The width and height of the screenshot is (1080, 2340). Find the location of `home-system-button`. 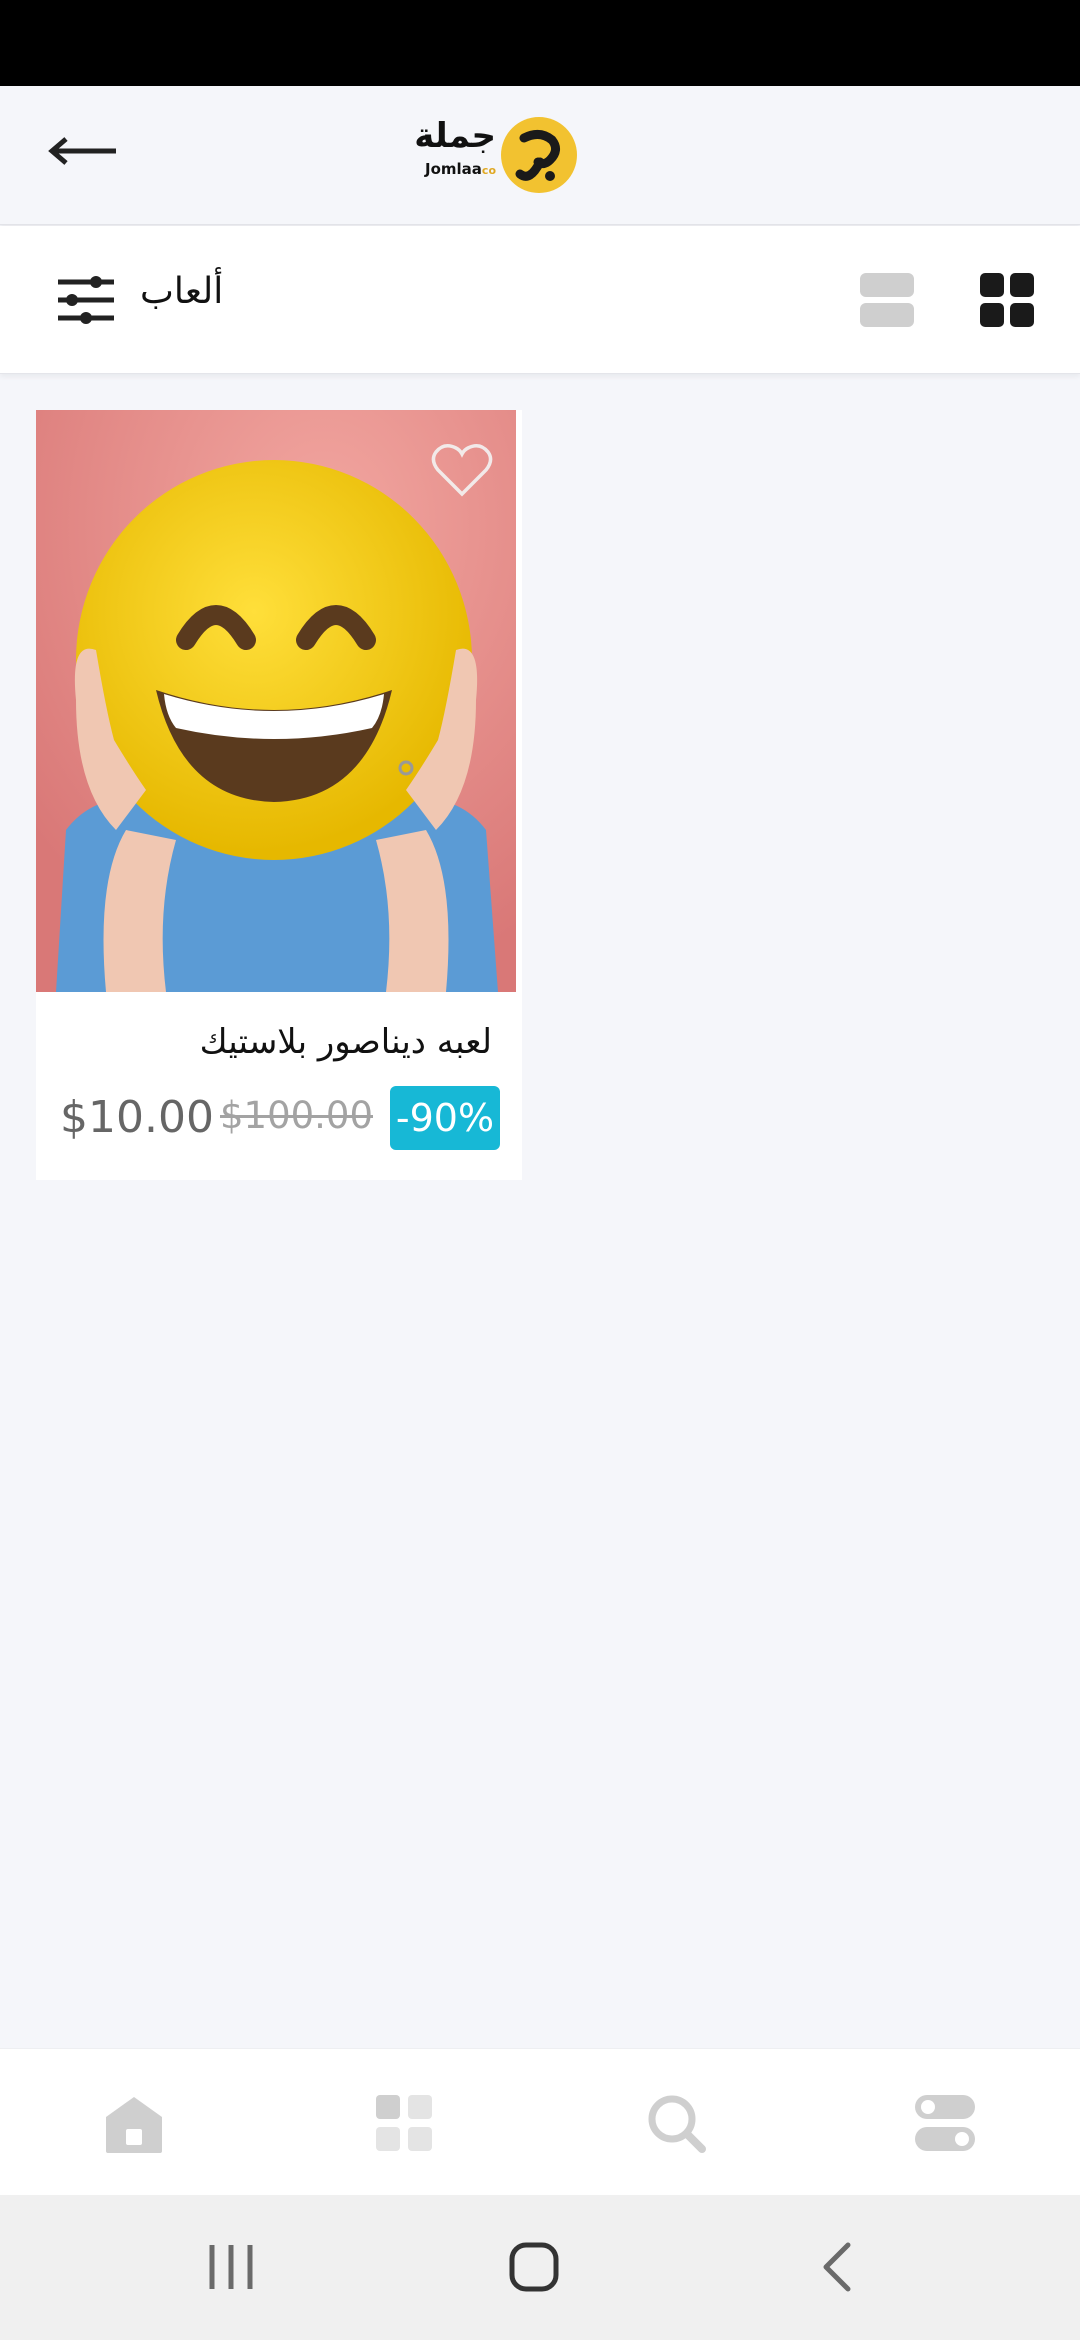

home-system-button is located at coordinates (534, 2269).